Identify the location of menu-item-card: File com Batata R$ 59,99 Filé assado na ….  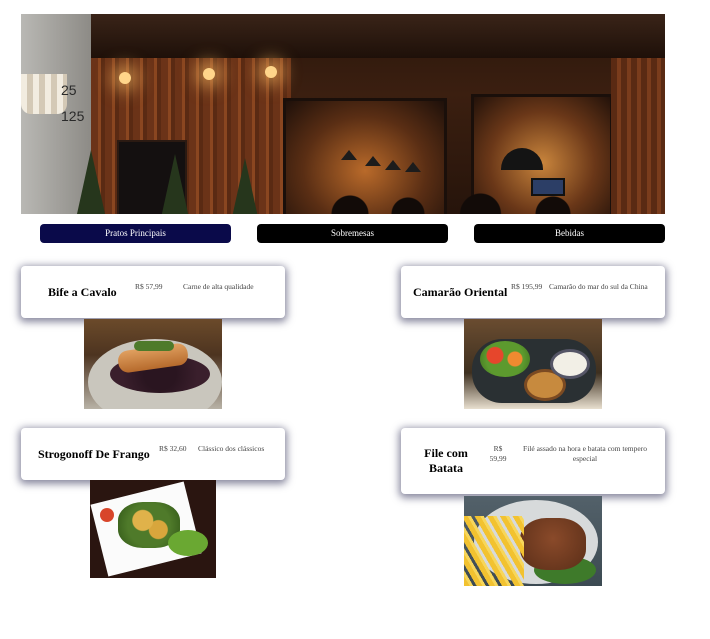
(533, 461).